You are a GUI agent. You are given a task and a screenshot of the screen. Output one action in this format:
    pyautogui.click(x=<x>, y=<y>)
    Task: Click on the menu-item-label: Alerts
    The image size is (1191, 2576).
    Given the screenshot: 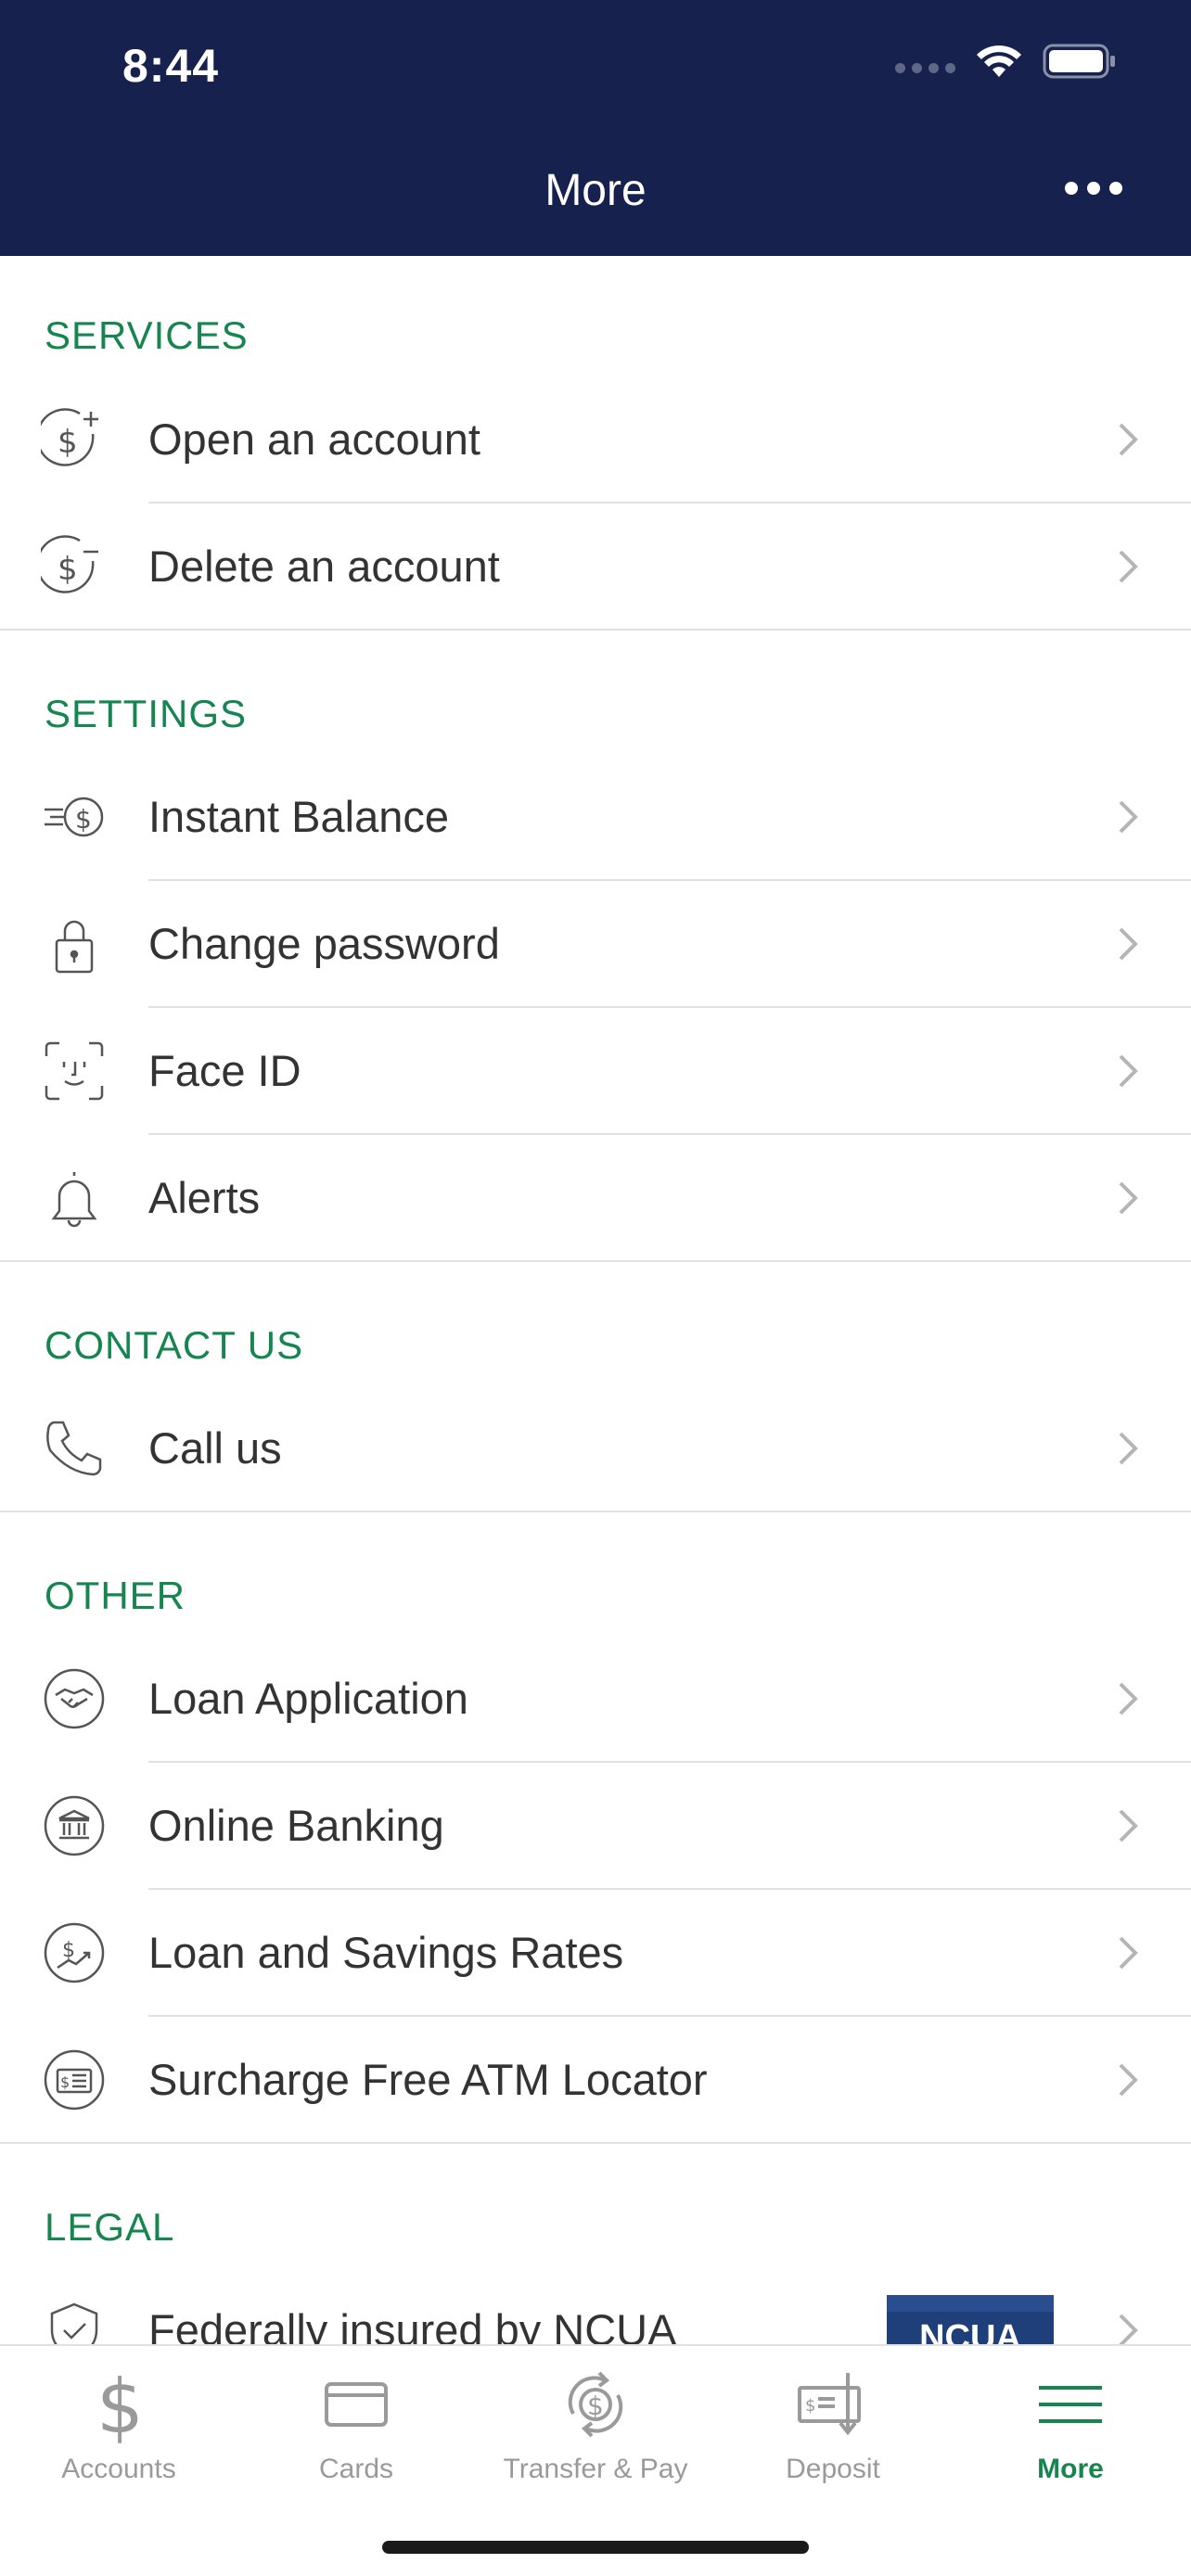 What is the action you would take?
    pyautogui.click(x=204, y=1197)
    